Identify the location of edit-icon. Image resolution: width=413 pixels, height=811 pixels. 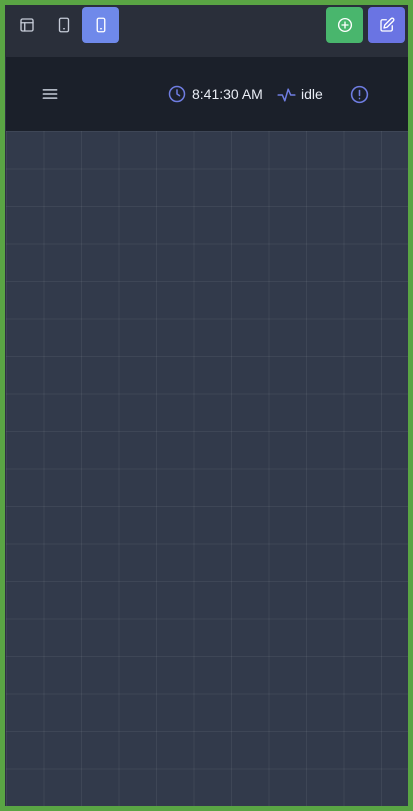
(386, 24).